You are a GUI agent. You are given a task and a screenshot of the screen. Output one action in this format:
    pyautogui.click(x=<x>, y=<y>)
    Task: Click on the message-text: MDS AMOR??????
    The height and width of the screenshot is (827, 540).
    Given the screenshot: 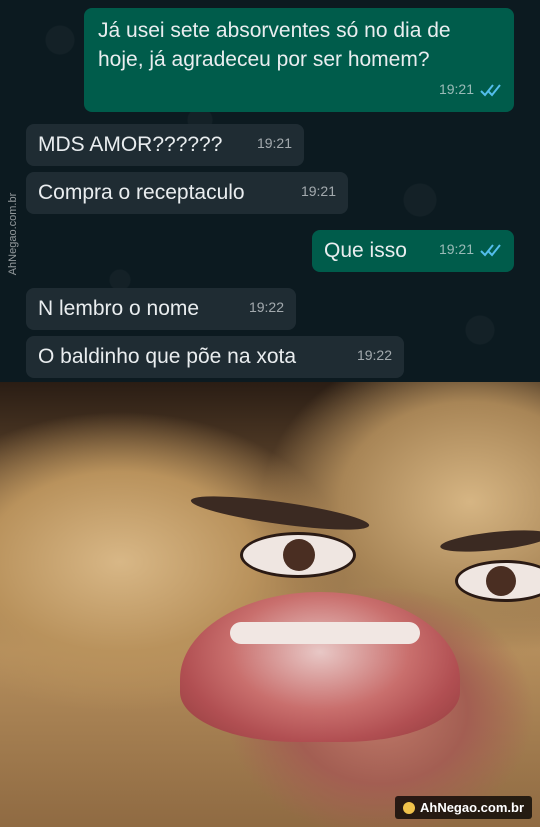 What is the action you would take?
    pyautogui.click(x=130, y=144)
    